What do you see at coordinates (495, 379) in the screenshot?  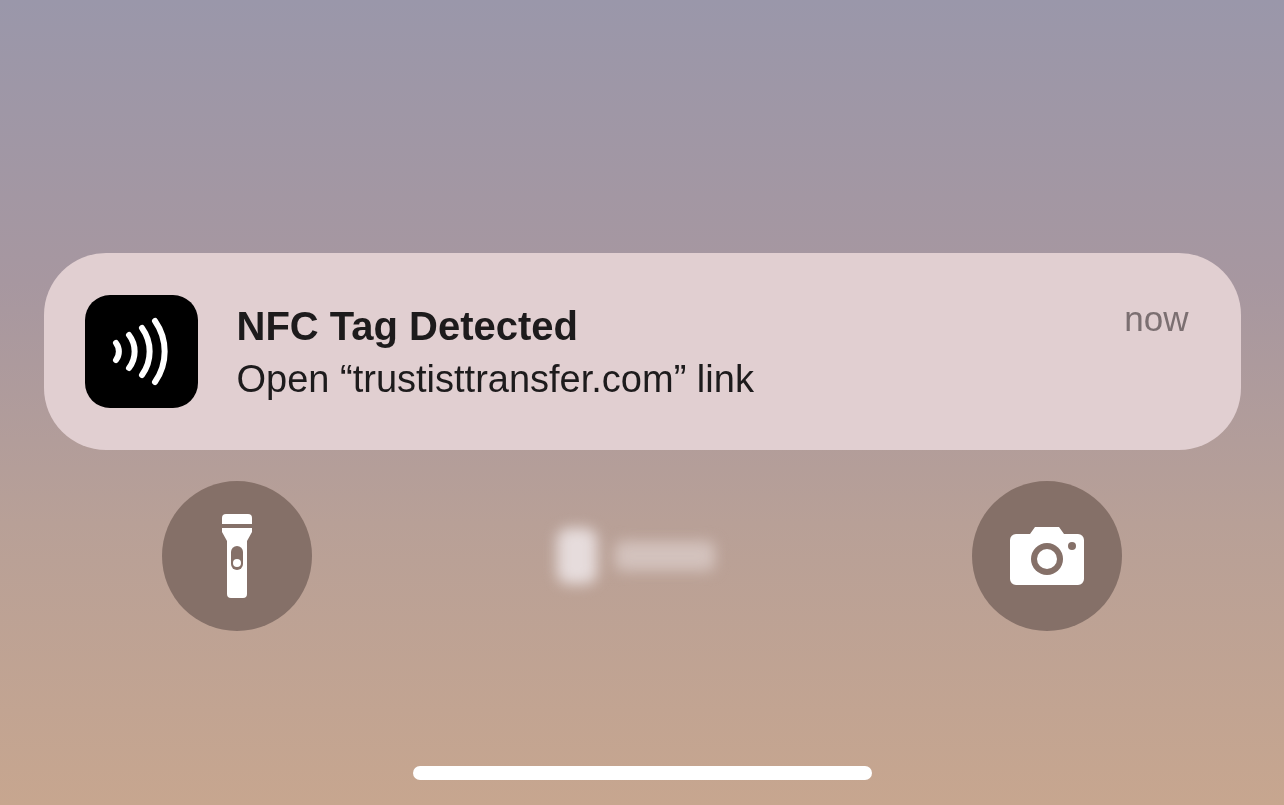 I see `notification-message: Open “trustisttransfer.com” link` at bounding box center [495, 379].